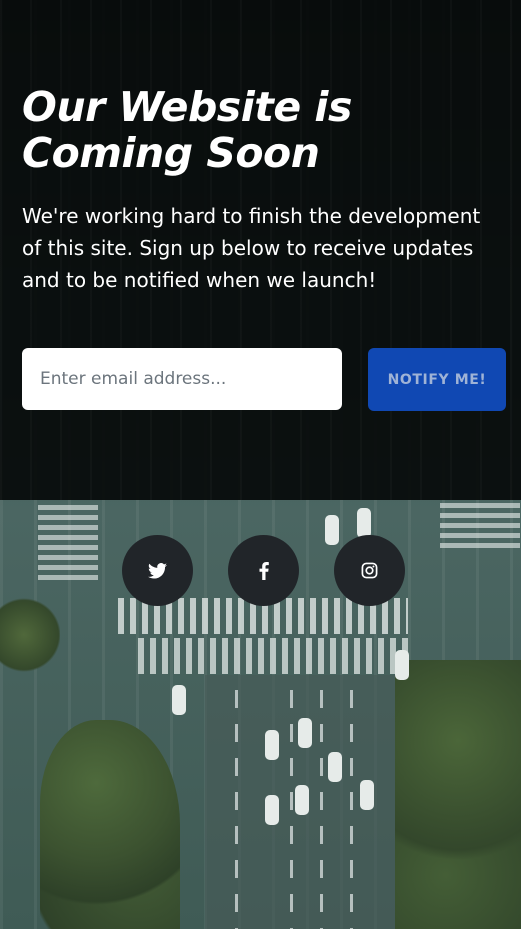 The width and height of the screenshot is (521, 929). I want to click on notify-me-button: Notify Me!, so click(437, 379).